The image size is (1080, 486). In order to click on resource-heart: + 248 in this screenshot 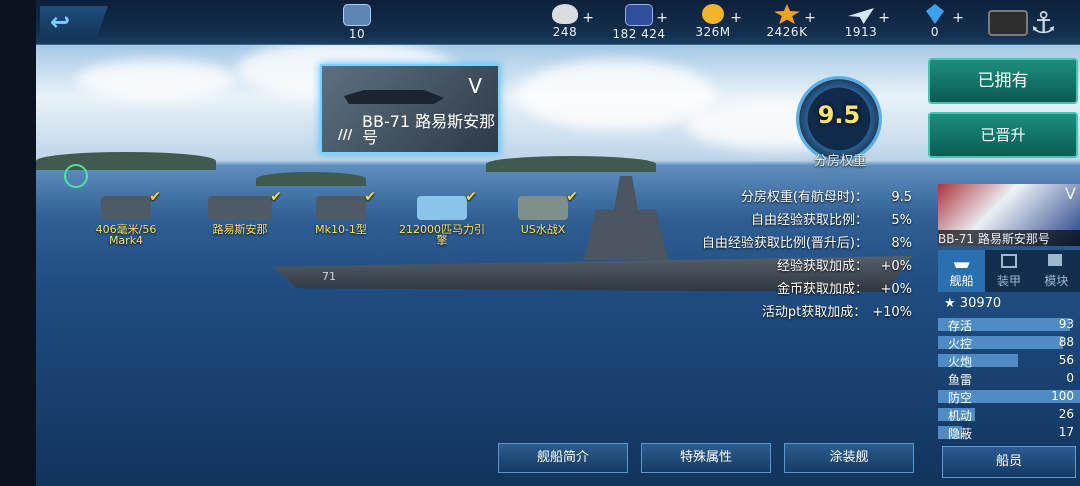, I will do `click(565, 21)`.